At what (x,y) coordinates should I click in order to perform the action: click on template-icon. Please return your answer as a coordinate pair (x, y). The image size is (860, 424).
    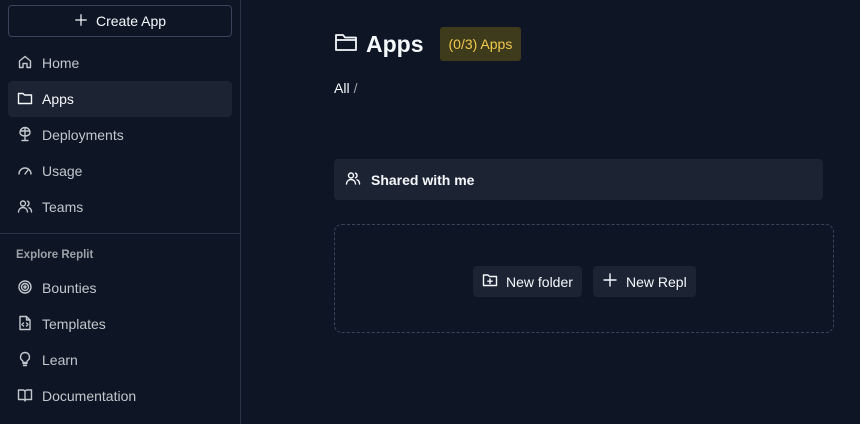
    Looking at the image, I should click on (25, 324).